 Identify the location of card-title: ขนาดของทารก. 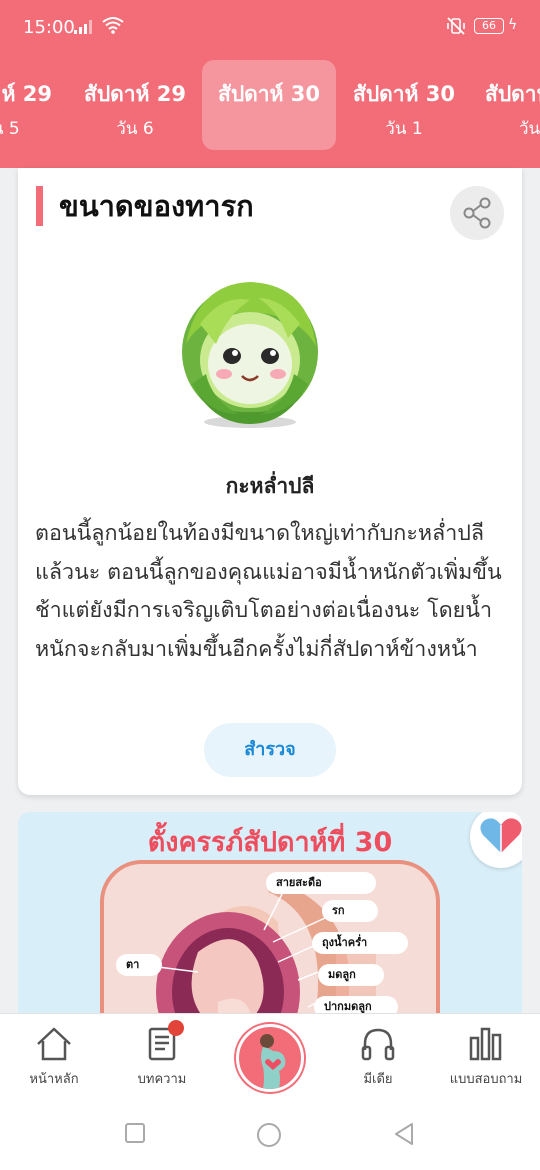
(145, 206).